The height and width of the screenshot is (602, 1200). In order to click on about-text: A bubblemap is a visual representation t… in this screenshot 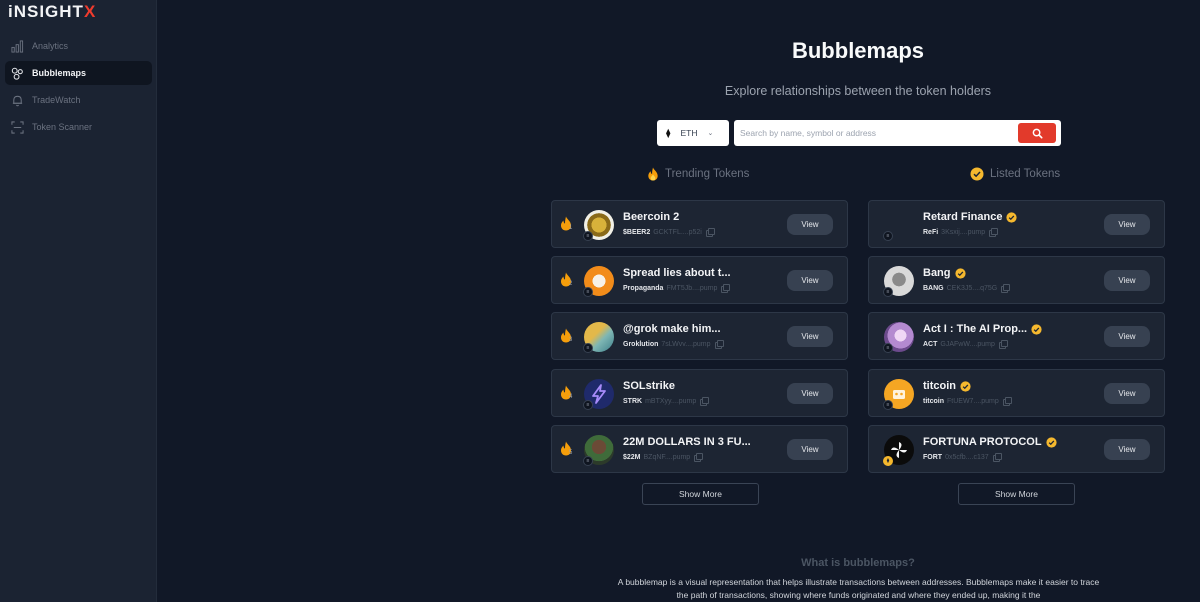, I will do `click(858, 588)`.